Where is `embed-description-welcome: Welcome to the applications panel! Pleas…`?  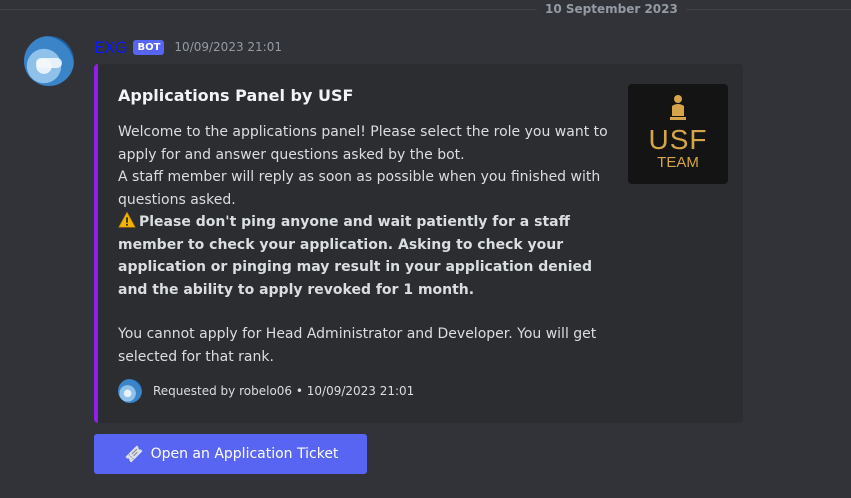 embed-description-welcome: Welcome to the applications panel! Pleas… is located at coordinates (363, 143).